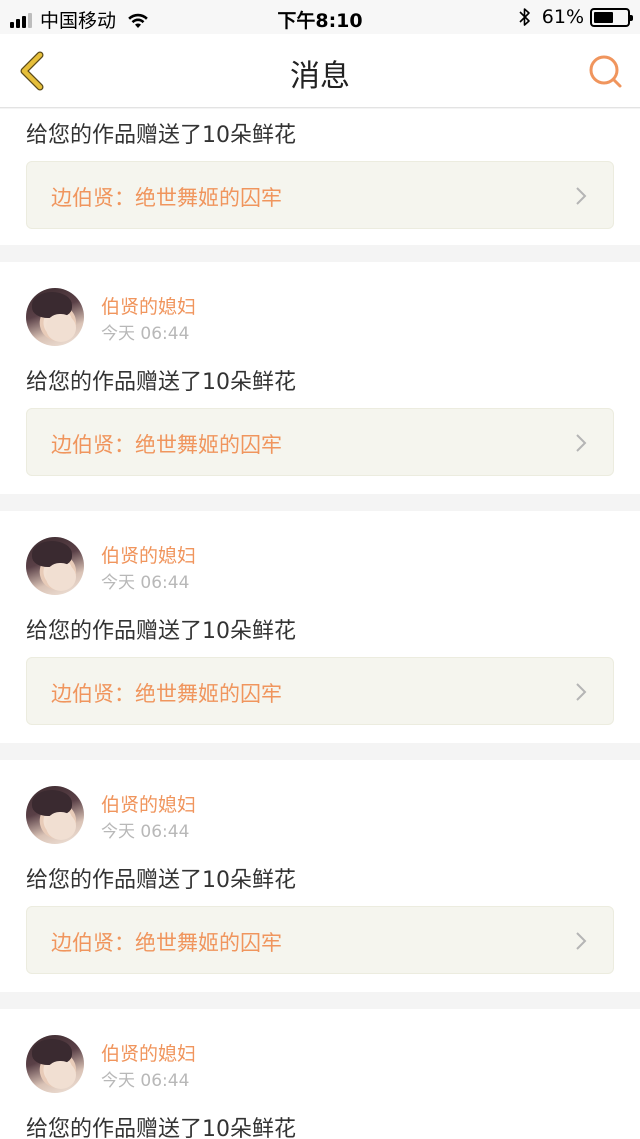 This screenshot has height=1139, width=640. I want to click on signal-icon, so click(22, 20).